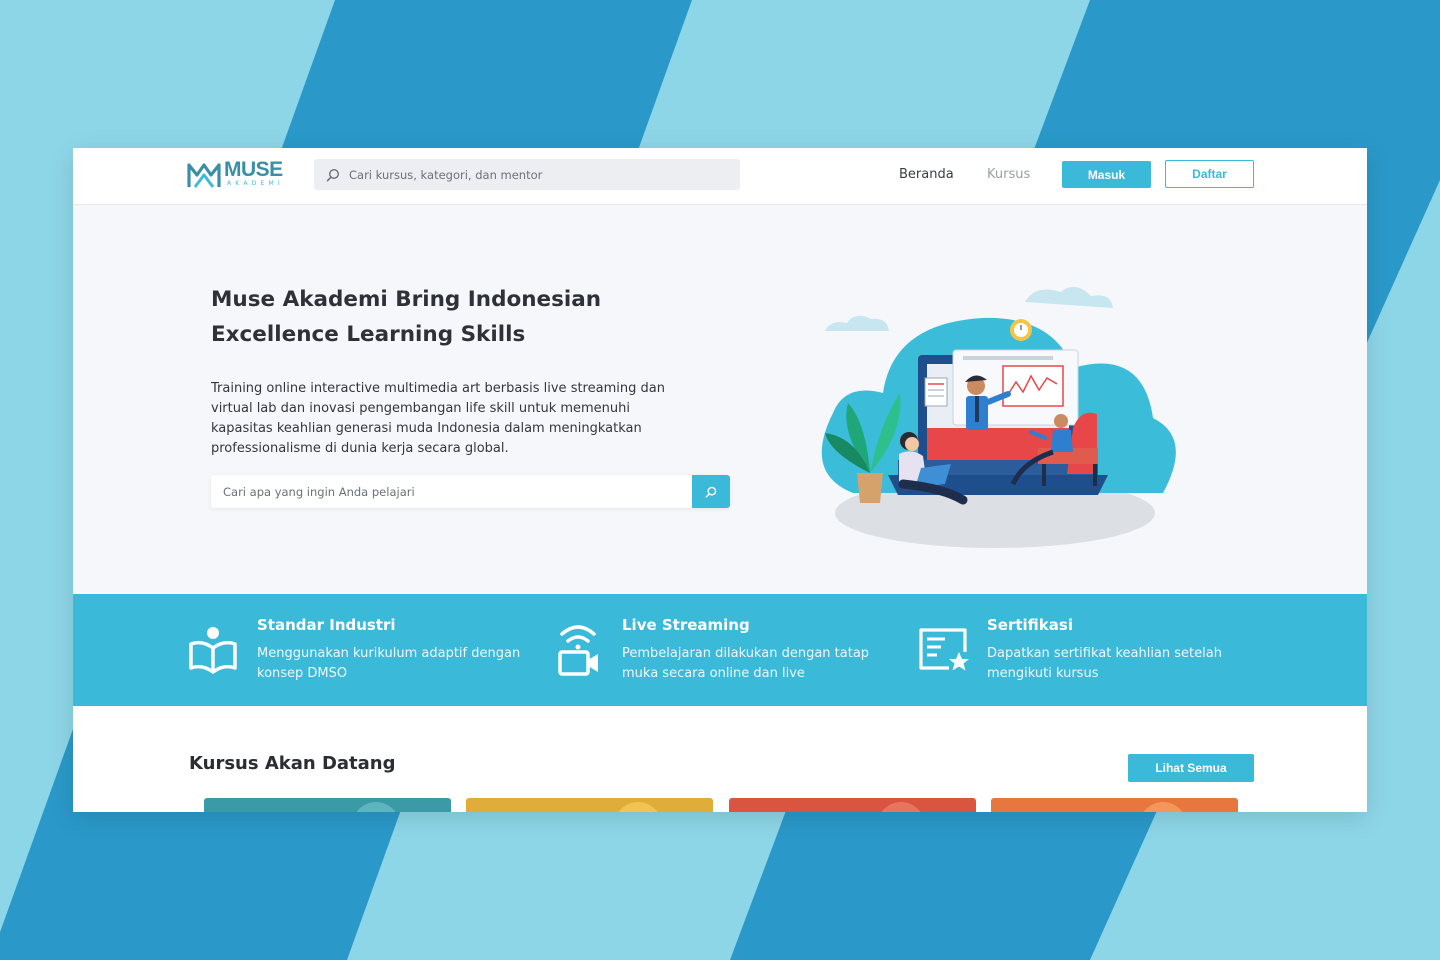 The image size is (1440, 960). What do you see at coordinates (944, 649) in the screenshot?
I see `certificate-star-icon` at bounding box center [944, 649].